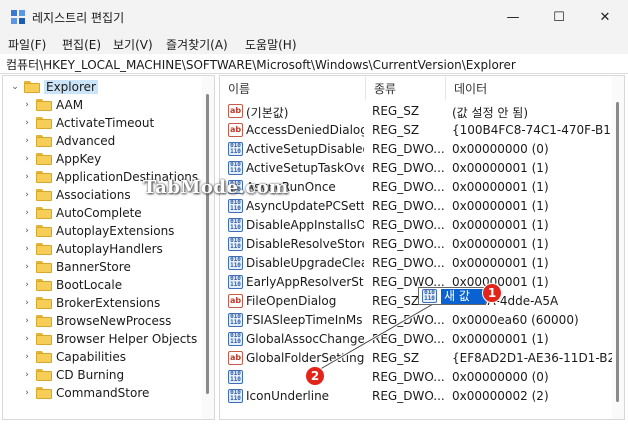 The image size is (628, 426). Describe the element at coordinates (293, 88) in the screenshot. I see `column-name: 이름` at that location.